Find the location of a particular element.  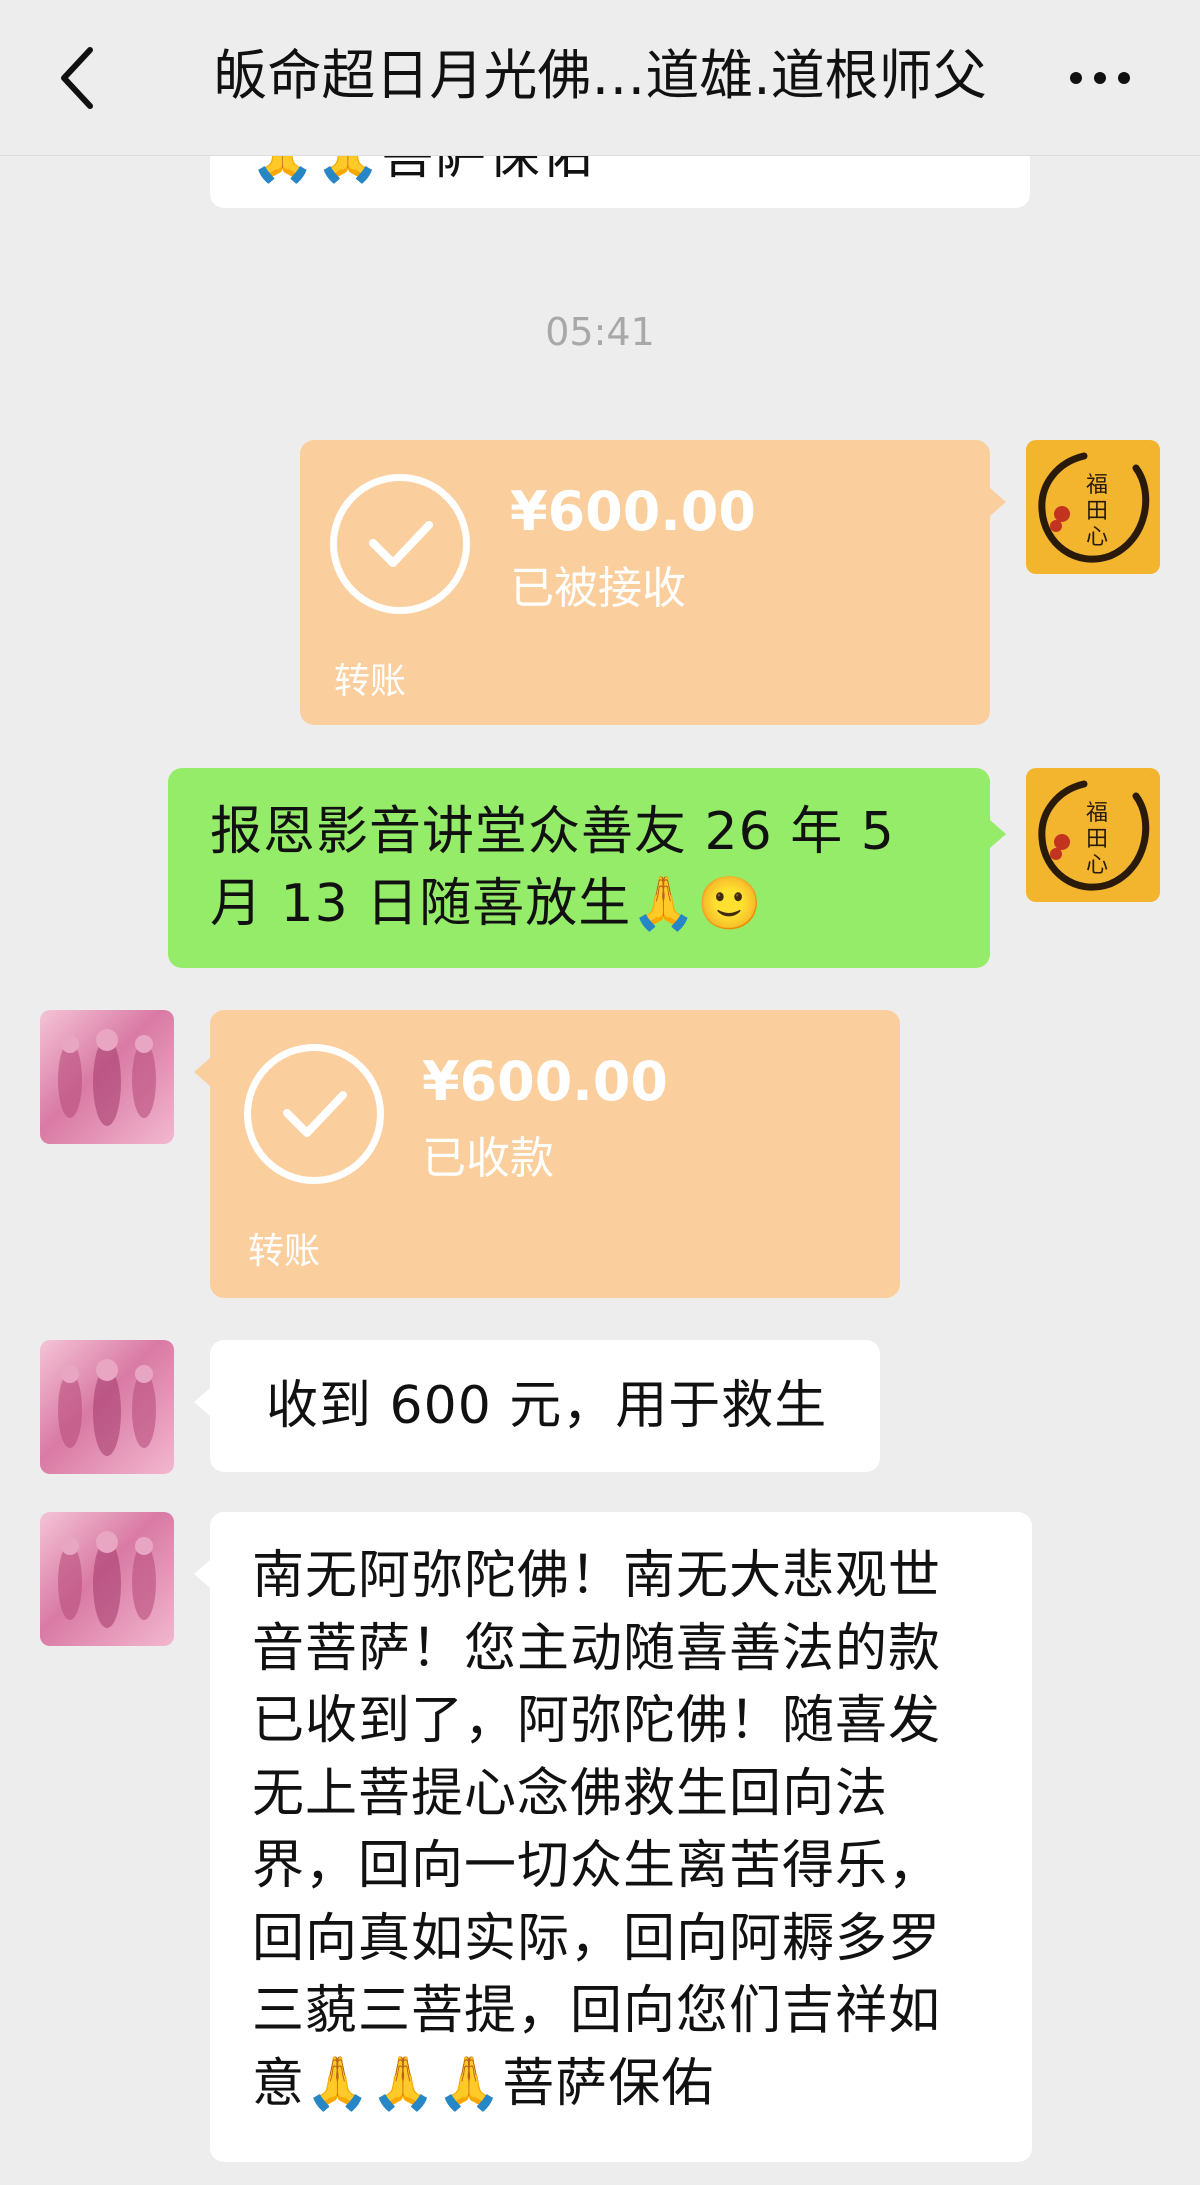

message-text: 报恩影音讲堂众善友 26 年 5 月 13 日随喜放生🙏🙂 is located at coordinates (552, 868).